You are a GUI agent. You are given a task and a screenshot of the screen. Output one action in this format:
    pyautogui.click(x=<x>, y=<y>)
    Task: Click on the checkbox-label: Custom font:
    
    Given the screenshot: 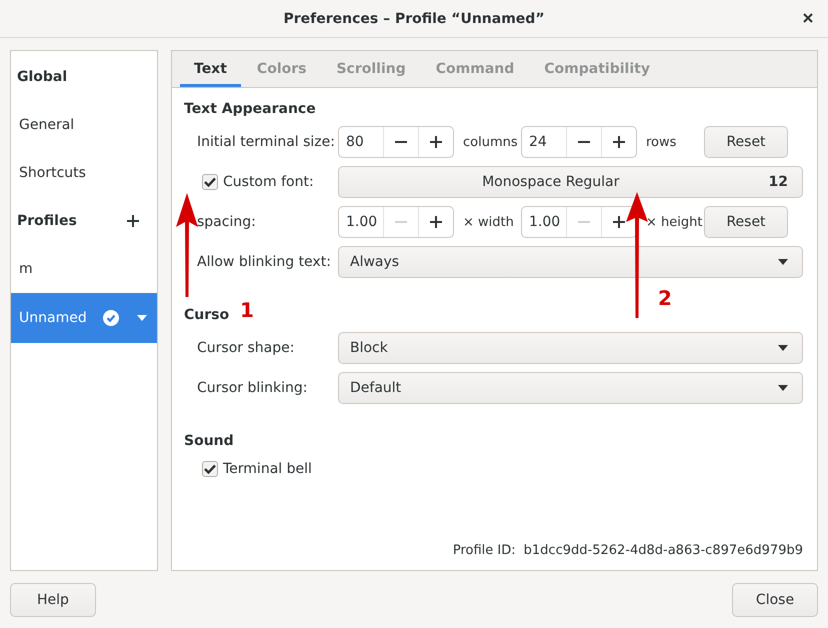 What is the action you would take?
    pyautogui.click(x=268, y=182)
    